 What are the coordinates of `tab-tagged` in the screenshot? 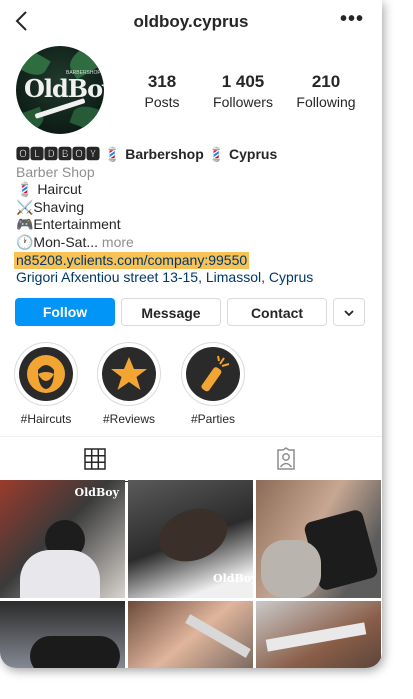 It's located at (286, 459).